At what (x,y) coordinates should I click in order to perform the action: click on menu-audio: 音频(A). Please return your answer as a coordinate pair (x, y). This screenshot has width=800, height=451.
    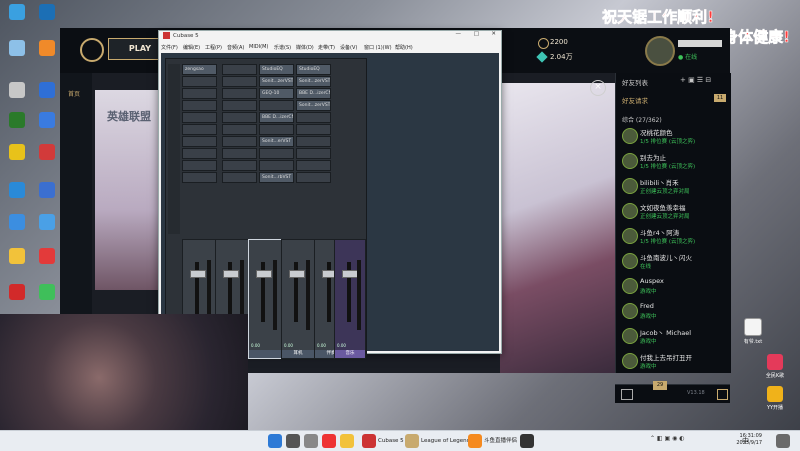
    Looking at the image, I should click on (235, 47).